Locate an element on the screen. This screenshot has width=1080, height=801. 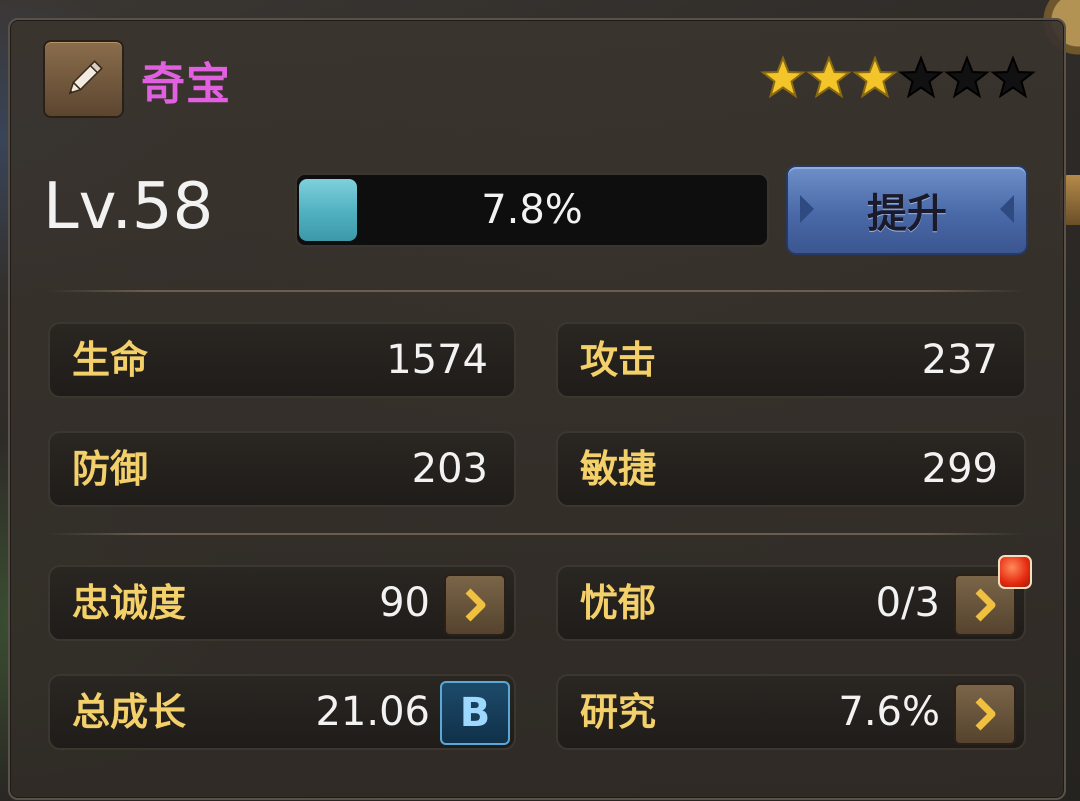
stat-agi: 敏捷 299 is located at coordinates (791, 469).